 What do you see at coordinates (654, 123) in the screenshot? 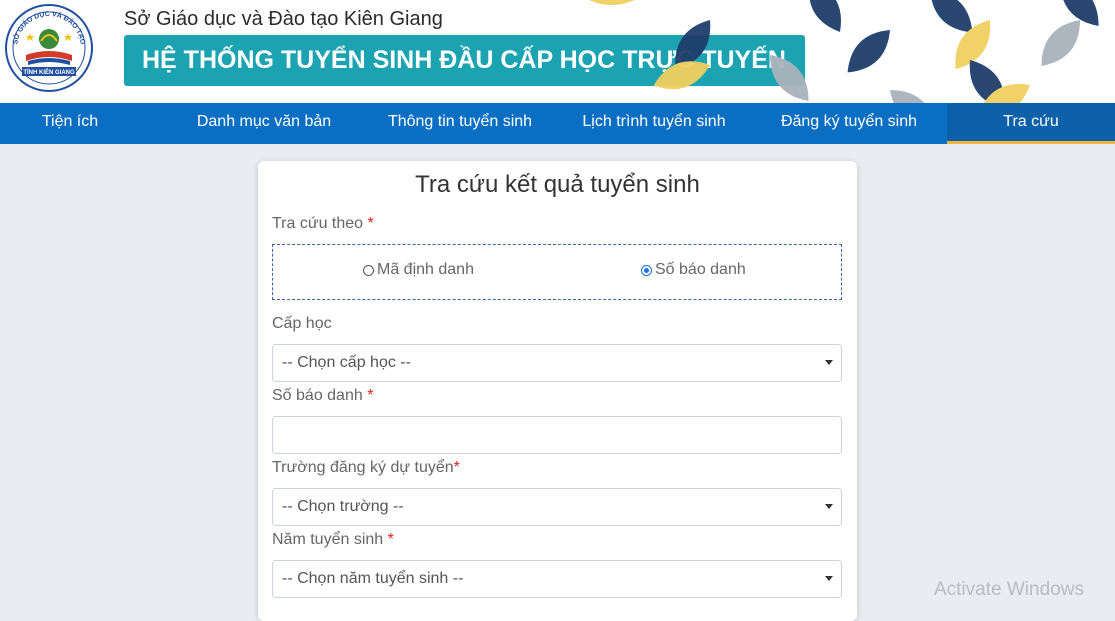
I see `nav-item-lich-trinh-tuyen-sinh: Lịch trình tuyển sinh` at bounding box center [654, 123].